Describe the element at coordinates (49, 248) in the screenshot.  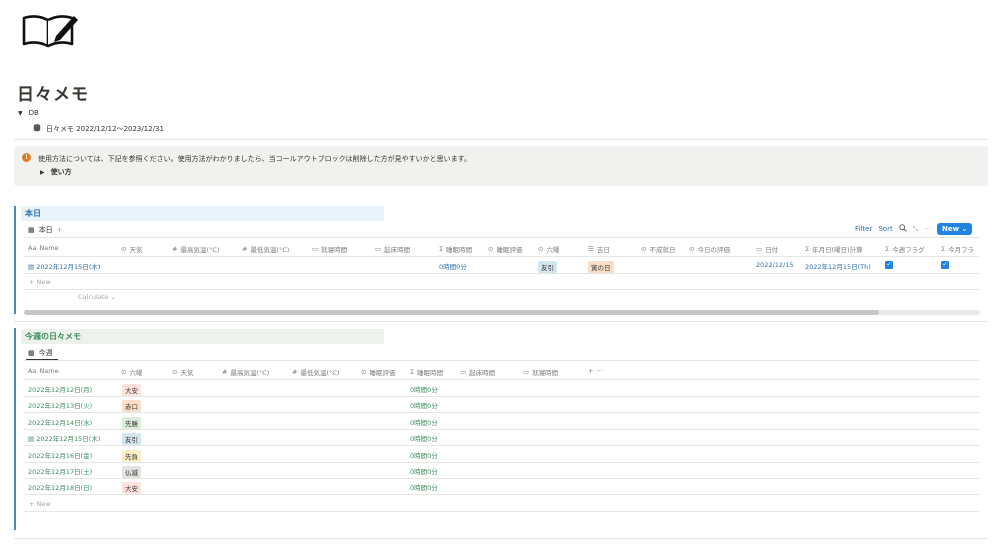
I see `col-label: Name` at that location.